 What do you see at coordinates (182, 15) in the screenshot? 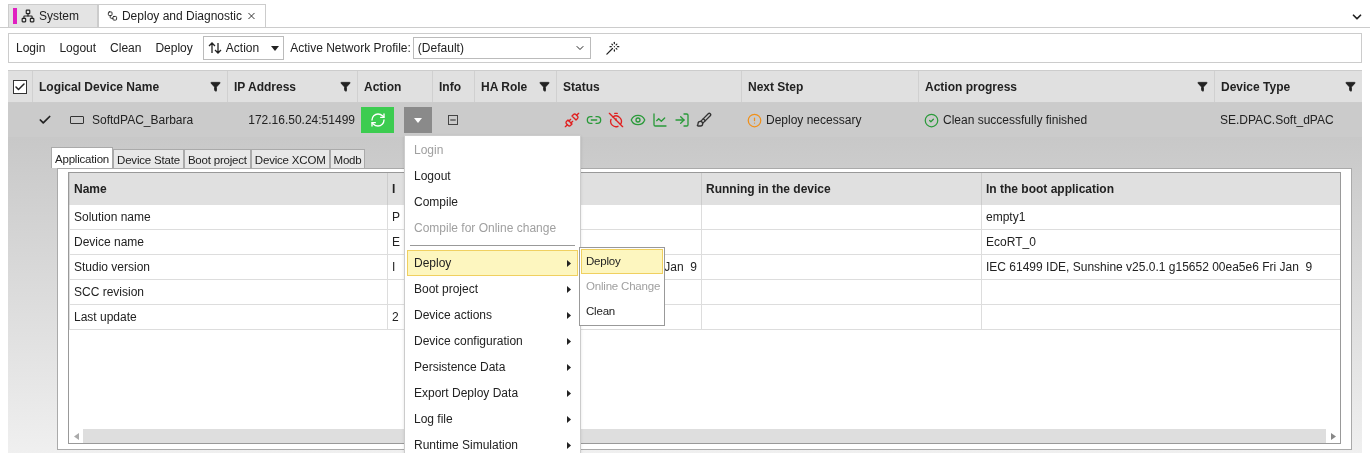
I see `document-tab: Deploy and Diagnostic` at bounding box center [182, 15].